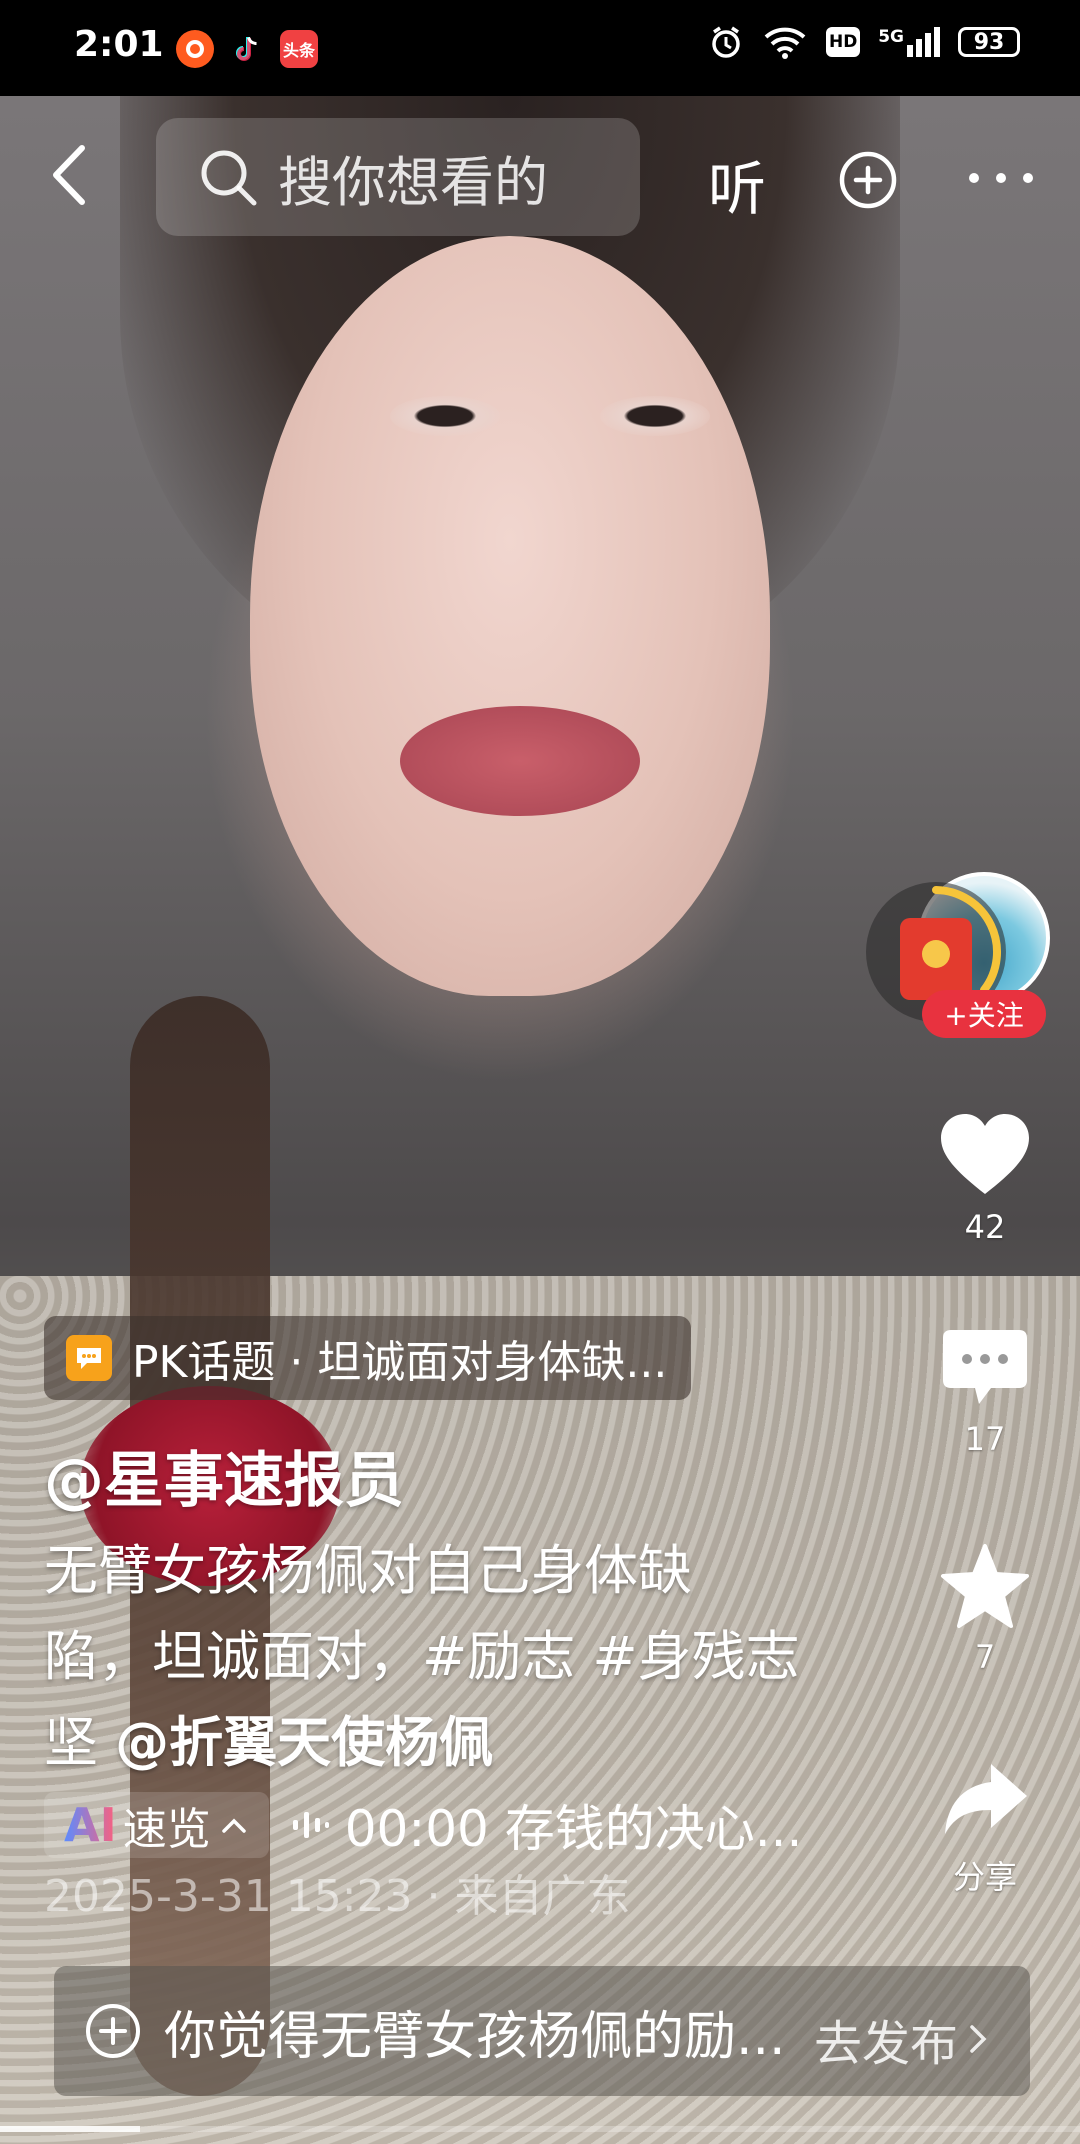  Describe the element at coordinates (540, 48) in the screenshot. I see `status-bar: 2:01 头条 HD 5G 93` at that location.